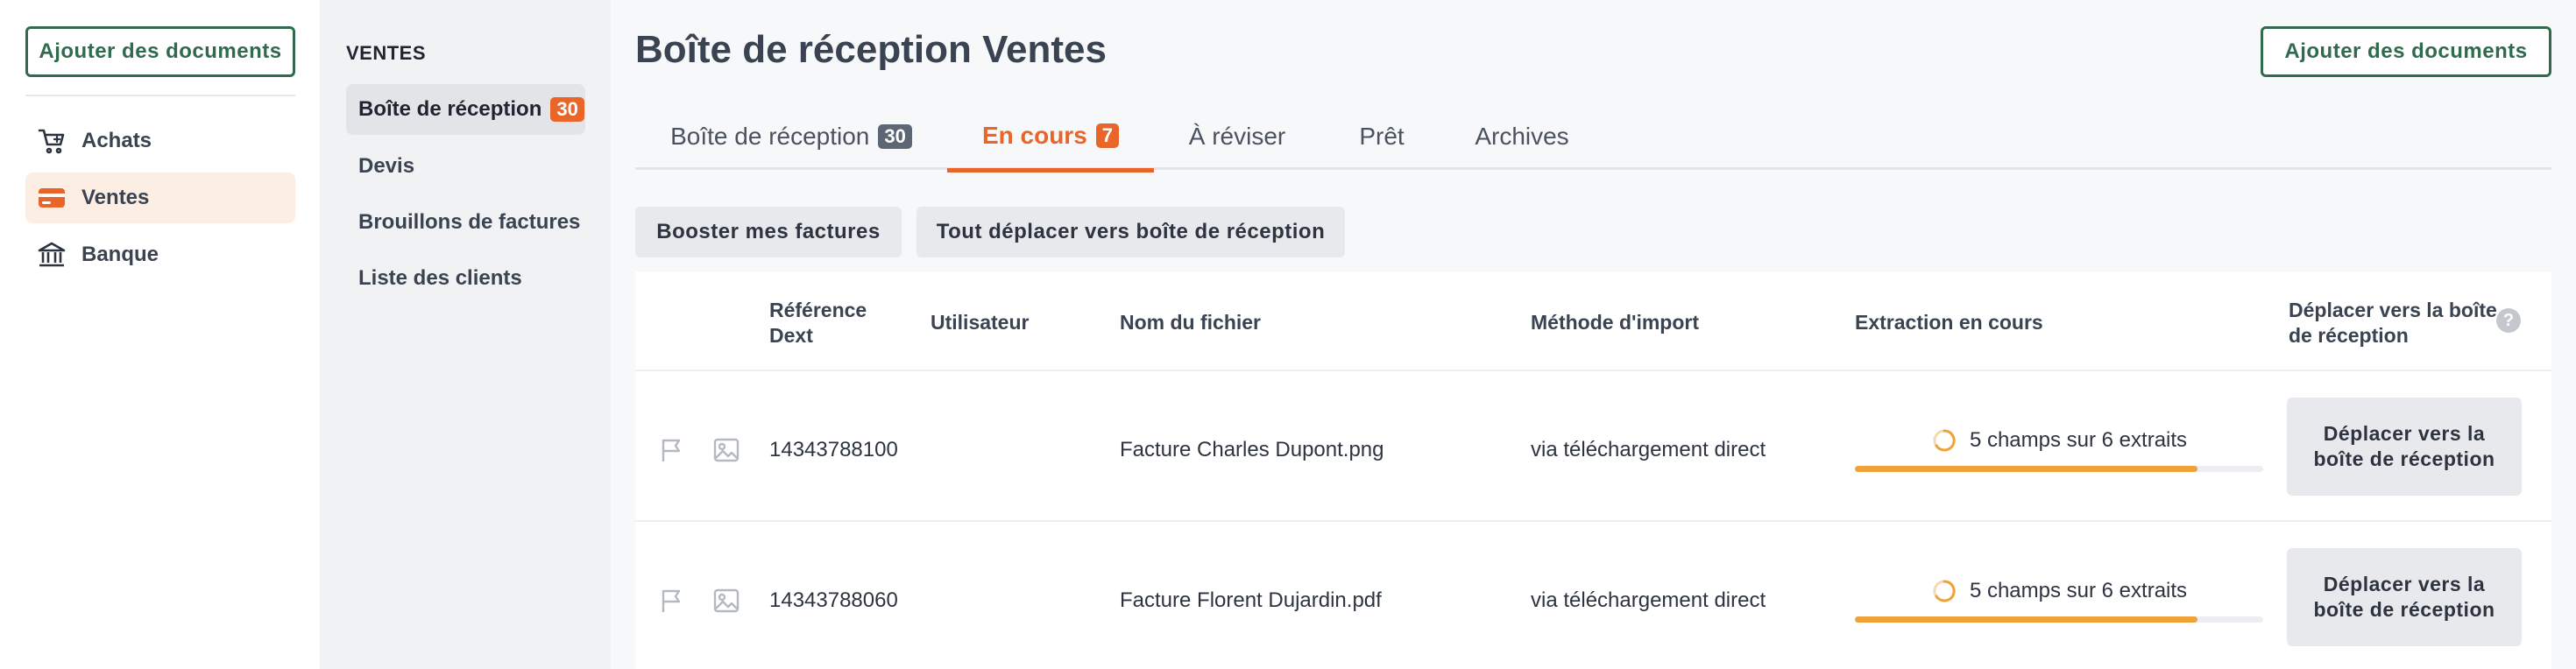  What do you see at coordinates (115, 197) in the screenshot?
I see `nav-item-label: Ventes` at bounding box center [115, 197].